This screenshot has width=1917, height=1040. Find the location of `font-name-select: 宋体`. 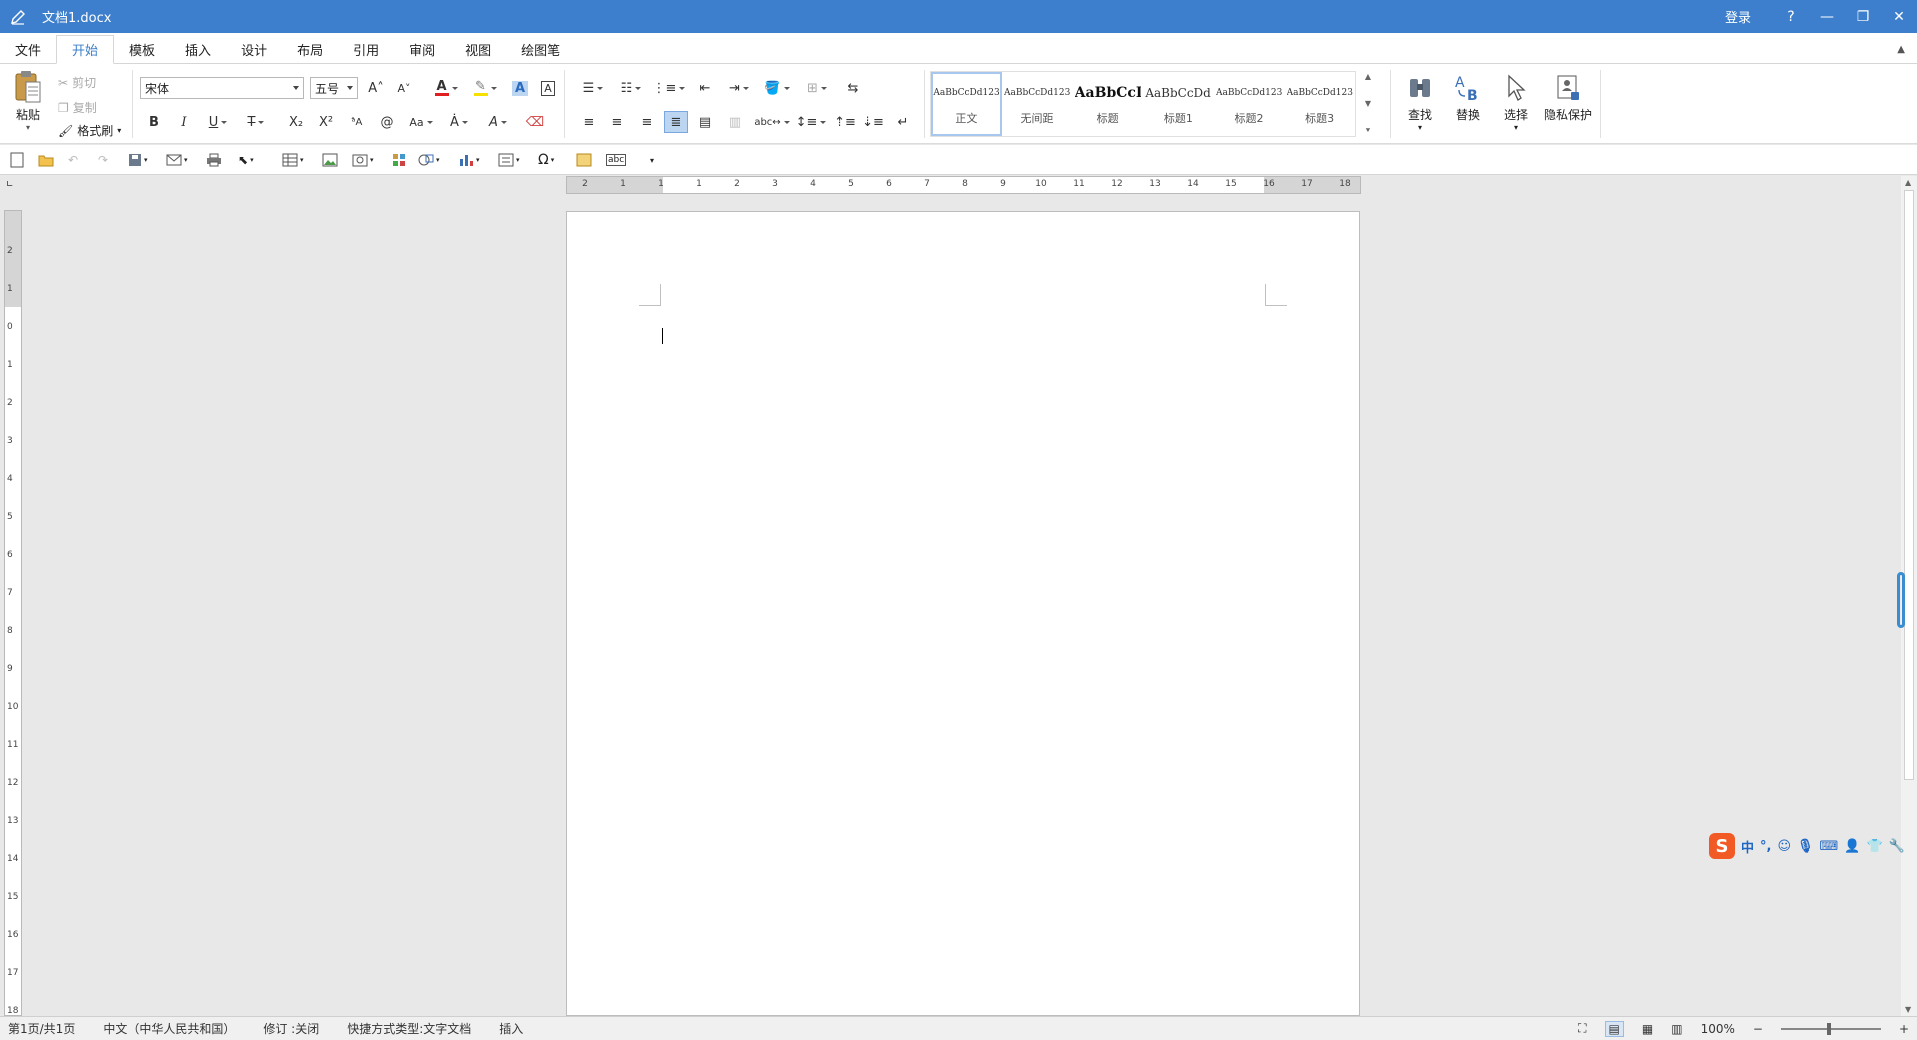

font-name-select: 宋体 is located at coordinates (222, 88).